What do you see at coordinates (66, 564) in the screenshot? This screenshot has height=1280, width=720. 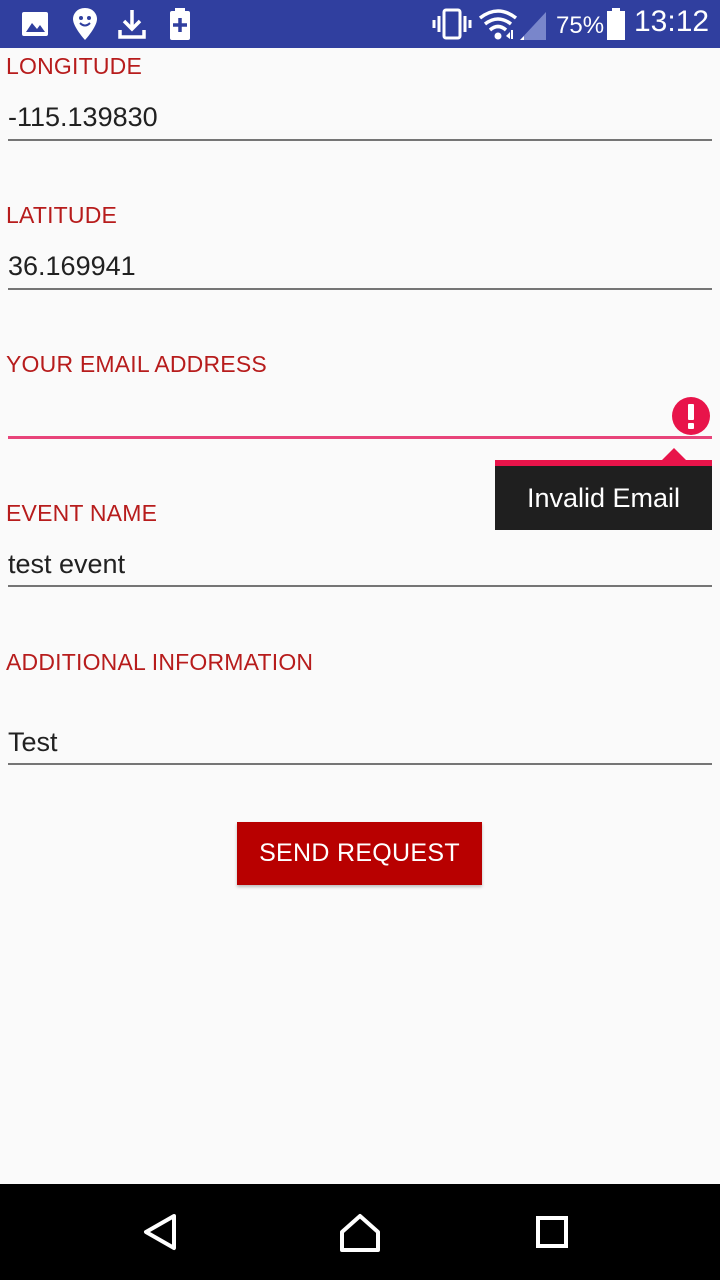 I see `event-name-field: test event` at bounding box center [66, 564].